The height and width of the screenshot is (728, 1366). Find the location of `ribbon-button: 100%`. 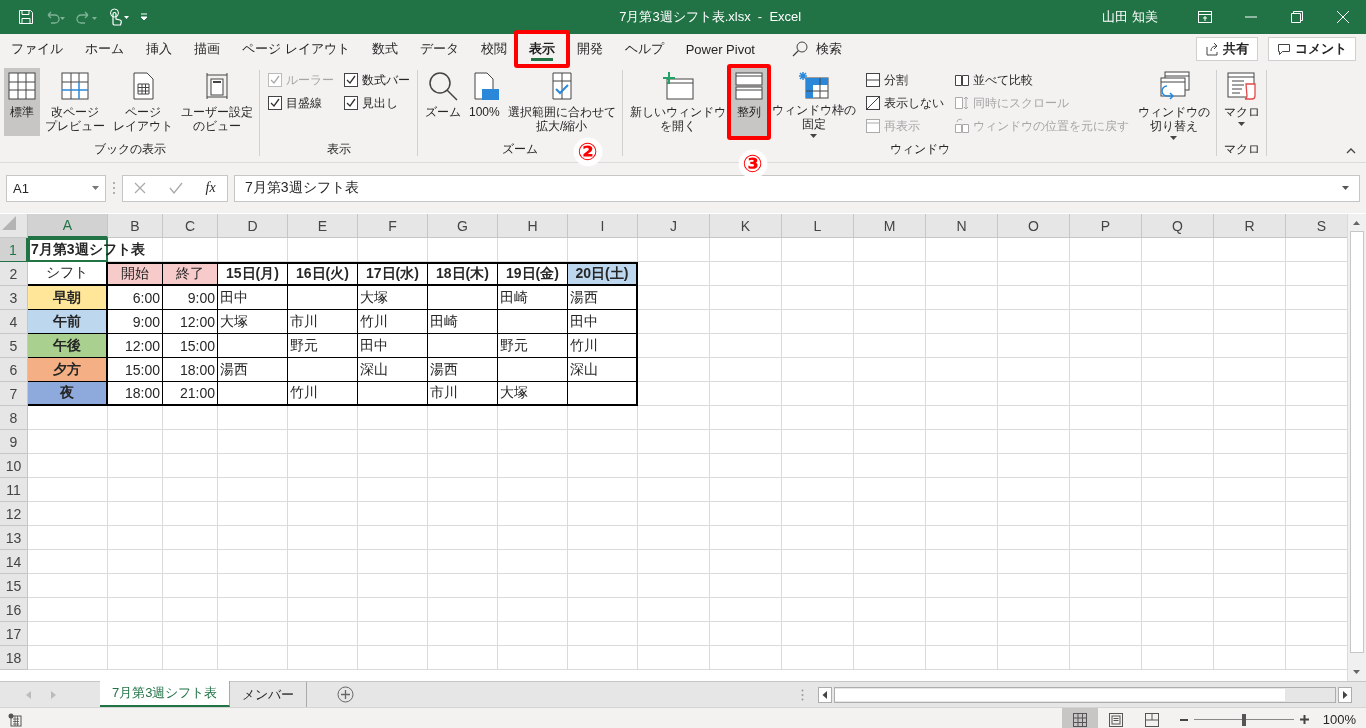

ribbon-button: 100% is located at coordinates (484, 102).